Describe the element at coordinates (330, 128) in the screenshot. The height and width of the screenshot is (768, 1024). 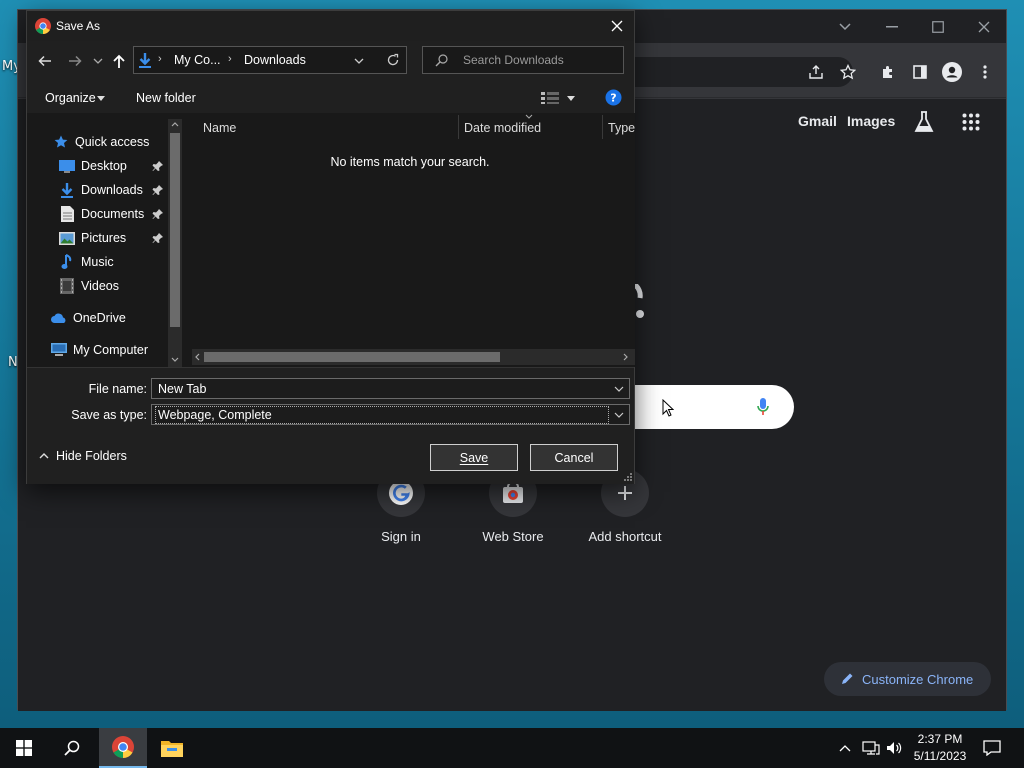
I see `column-header-name: Name` at that location.